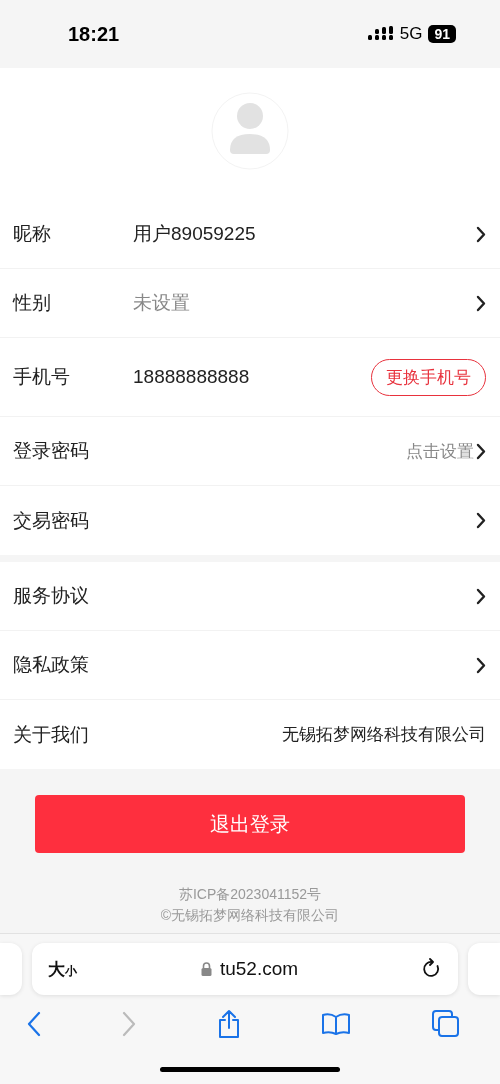 This screenshot has height=1084, width=500. What do you see at coordinates (206, 969) in the screenshot?
I see `lock-icon` at bounding box center [206, 969].